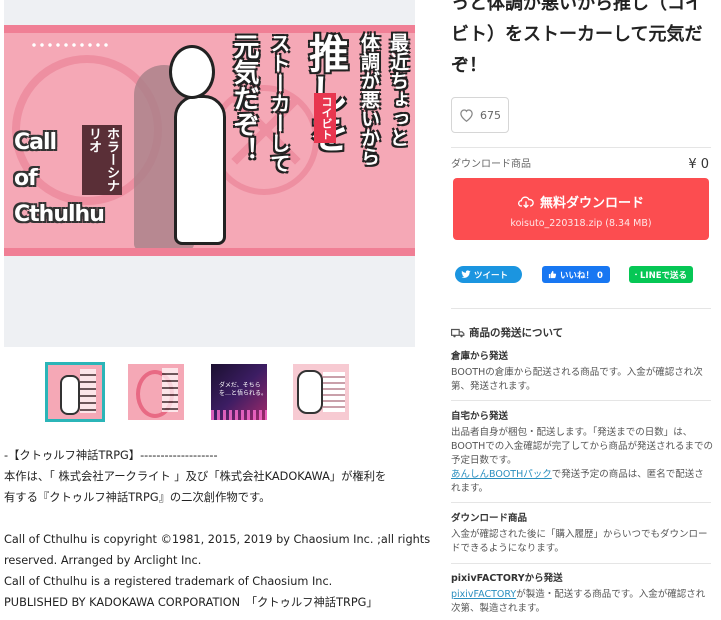  Describe the element at coordinates (398, 90) in the screenshot. I see `cover-title-col: 最近ちょっと` at that location.